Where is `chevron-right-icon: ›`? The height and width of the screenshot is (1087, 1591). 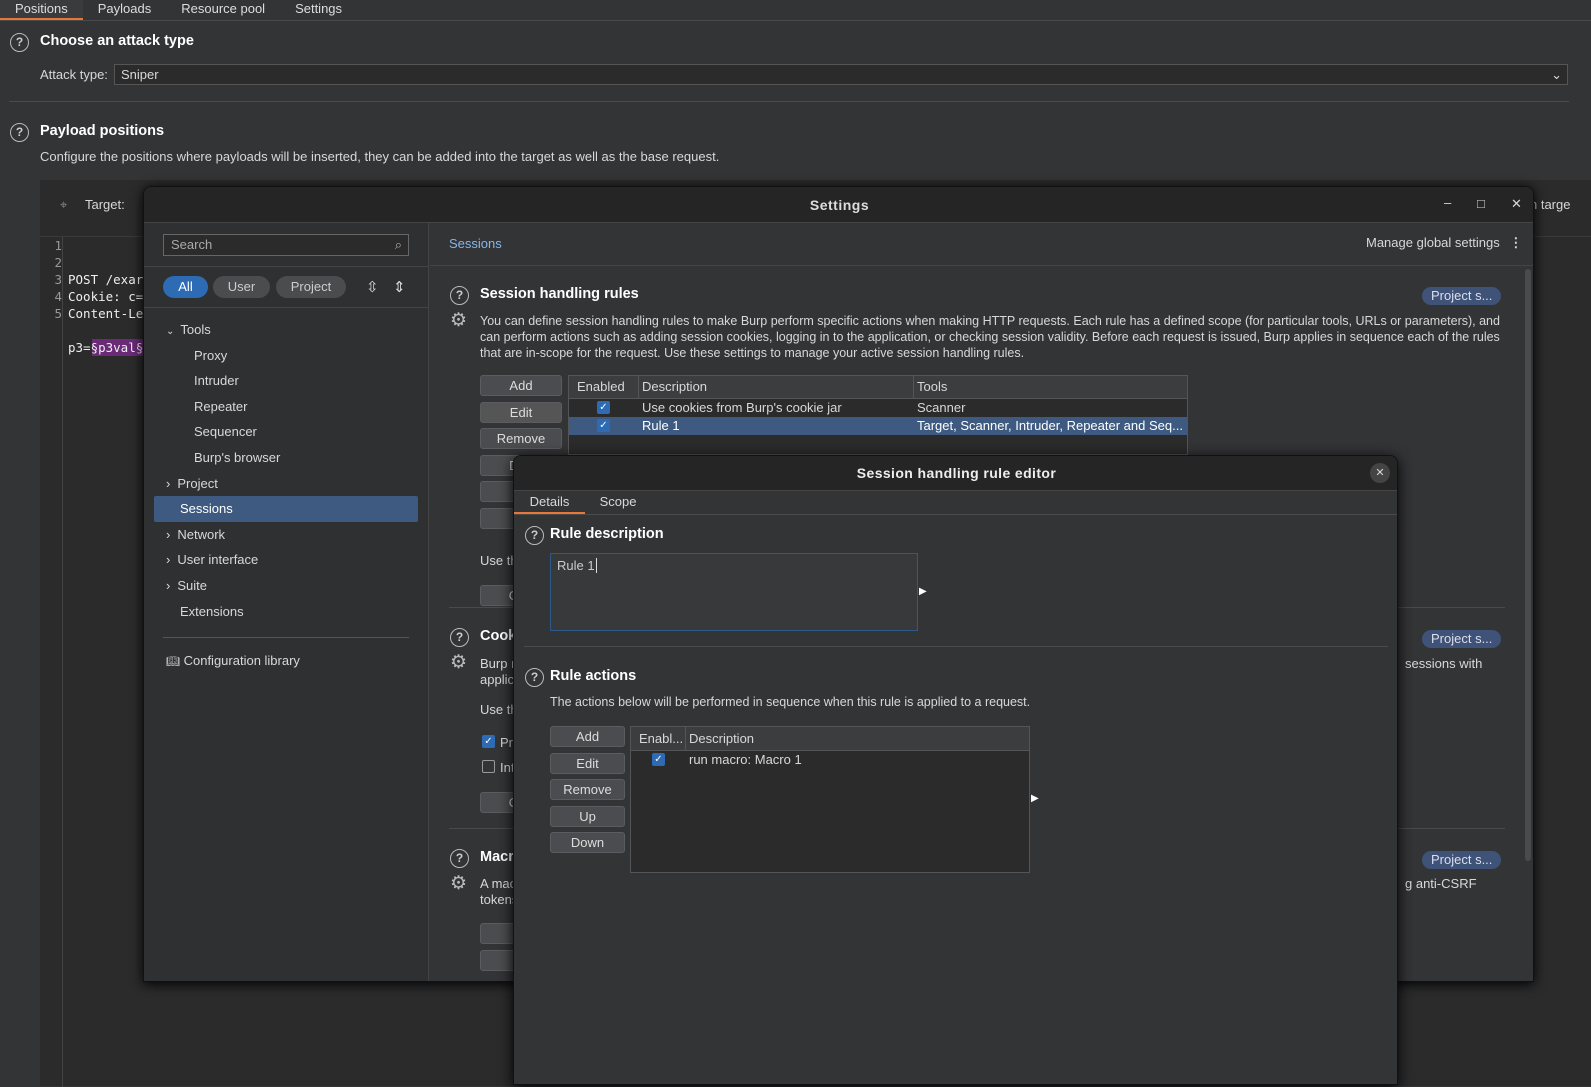
chevron-right-icon: › is located at coordinates (168, 534).